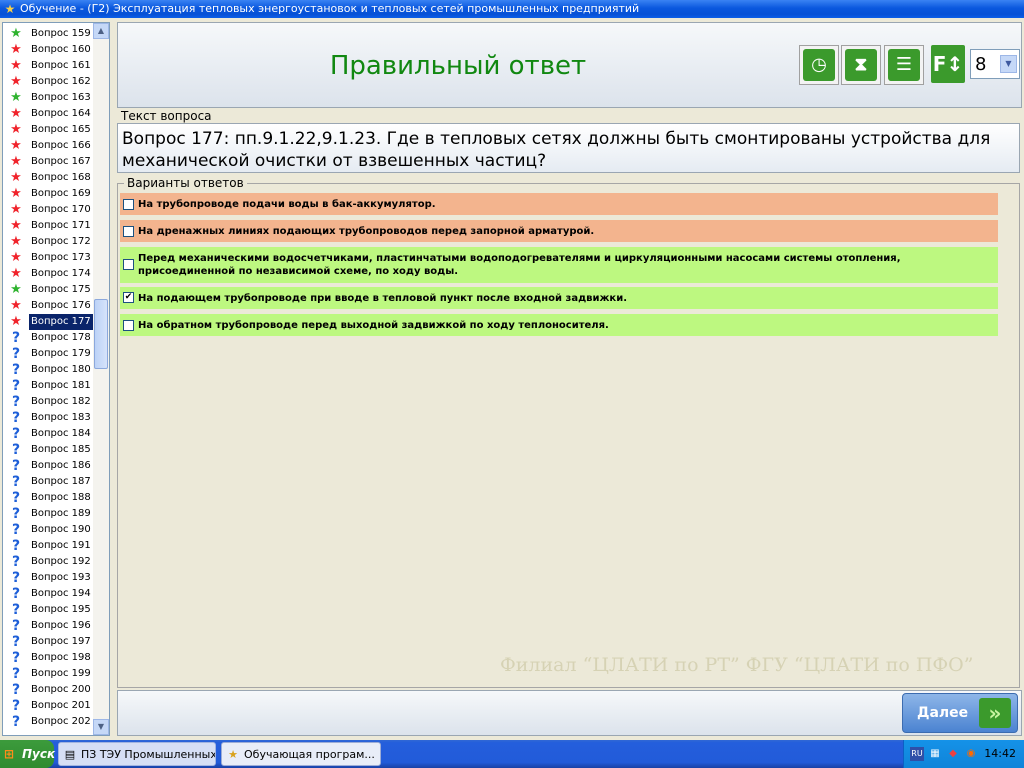 The width and height of the screenshot is (1024, 768). I want to click on question-list-item: ? Вопрос 198, so click(49, 658).